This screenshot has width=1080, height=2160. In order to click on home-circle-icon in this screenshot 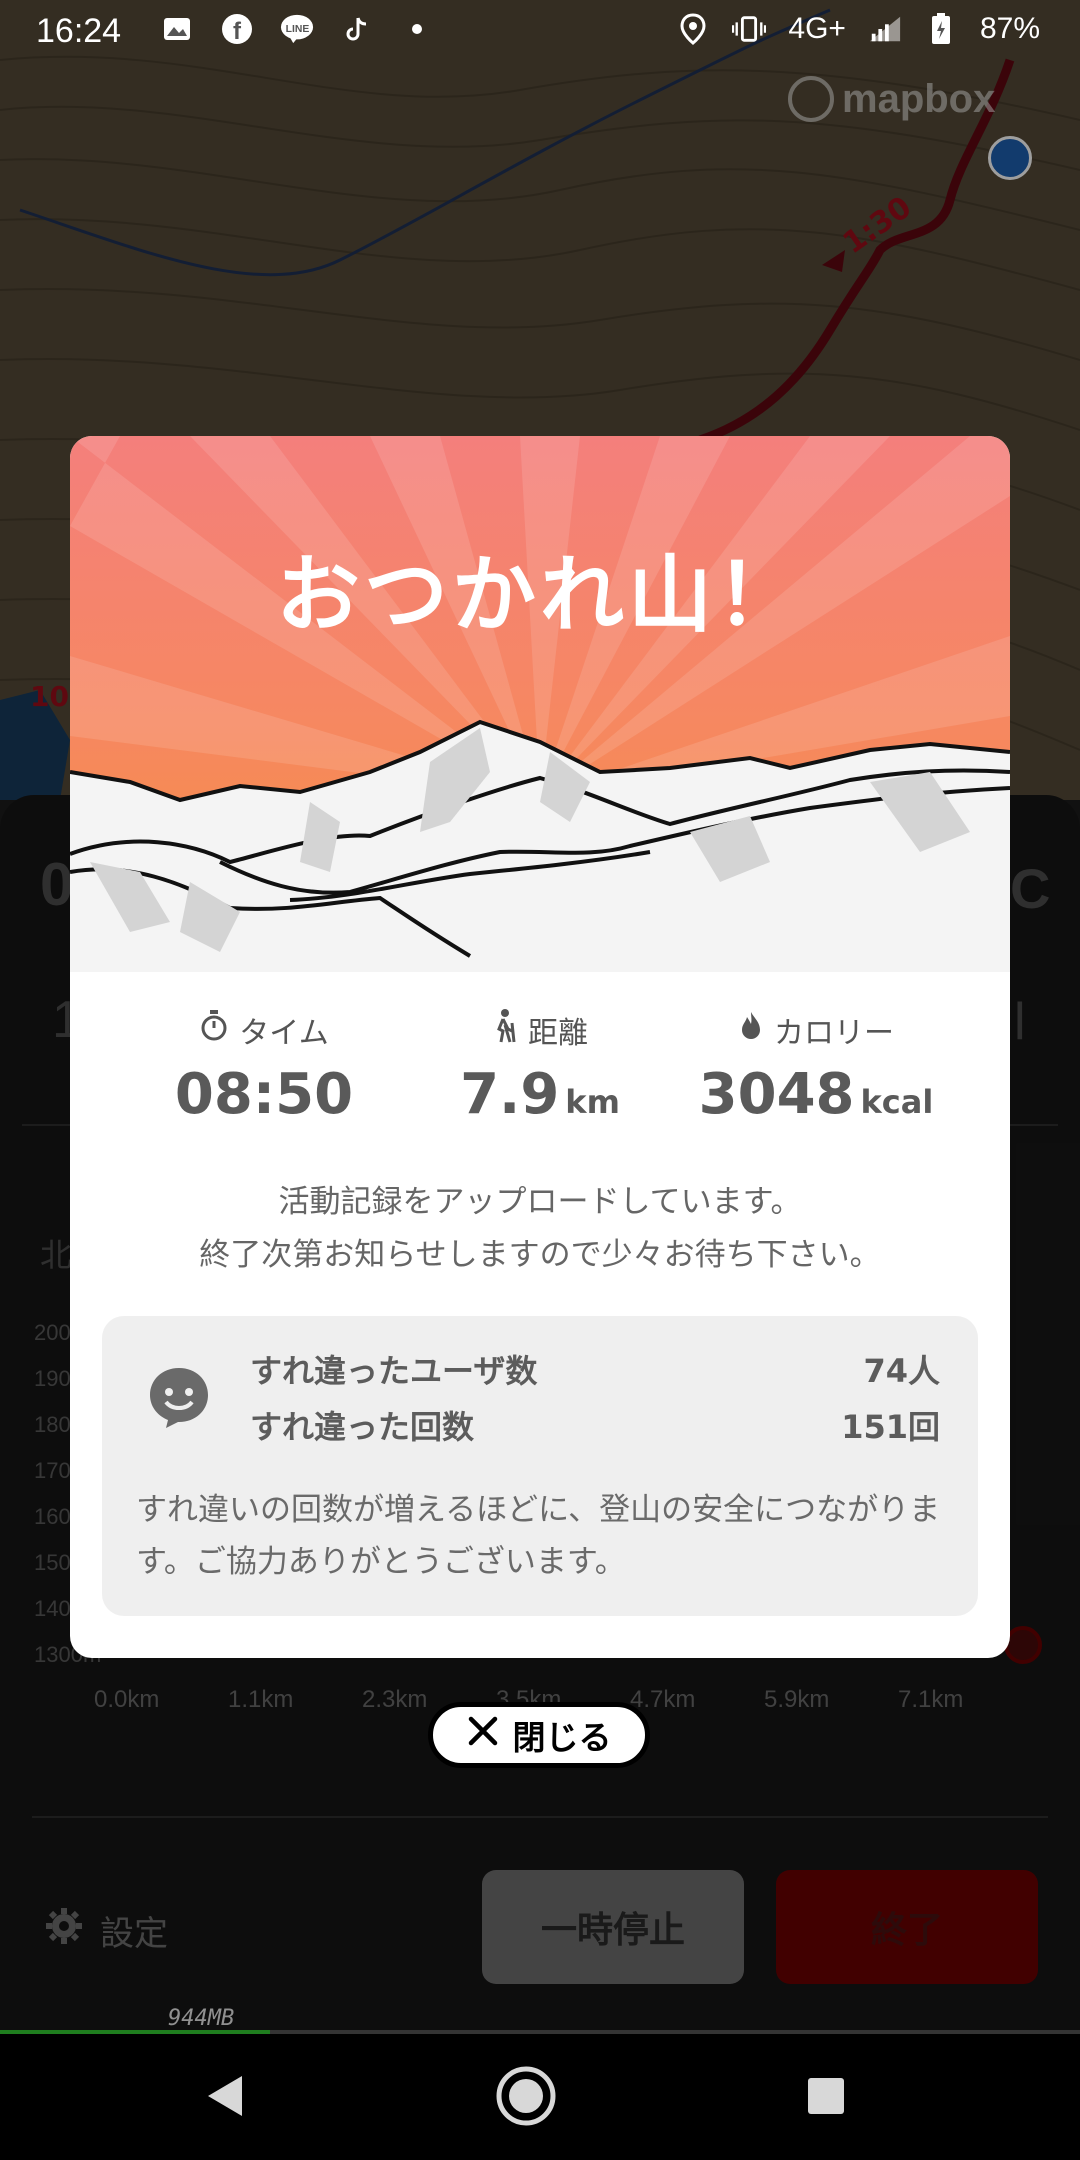, I will do `click(526, 2096)`.